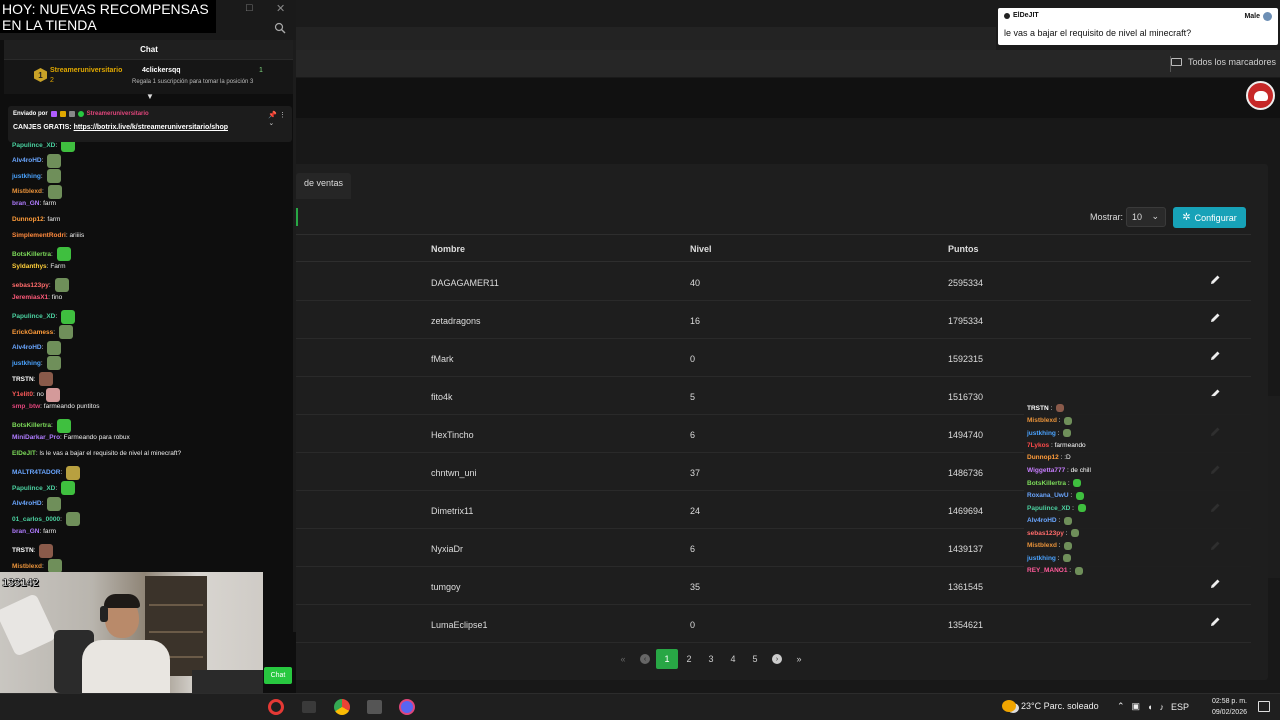  Describe the element at coordinates (108, 16) in the screenshot. I see `stream-title-overlay: HOY: NUEVAS RECOMPENSAS EN LA TIENDA` at that location.